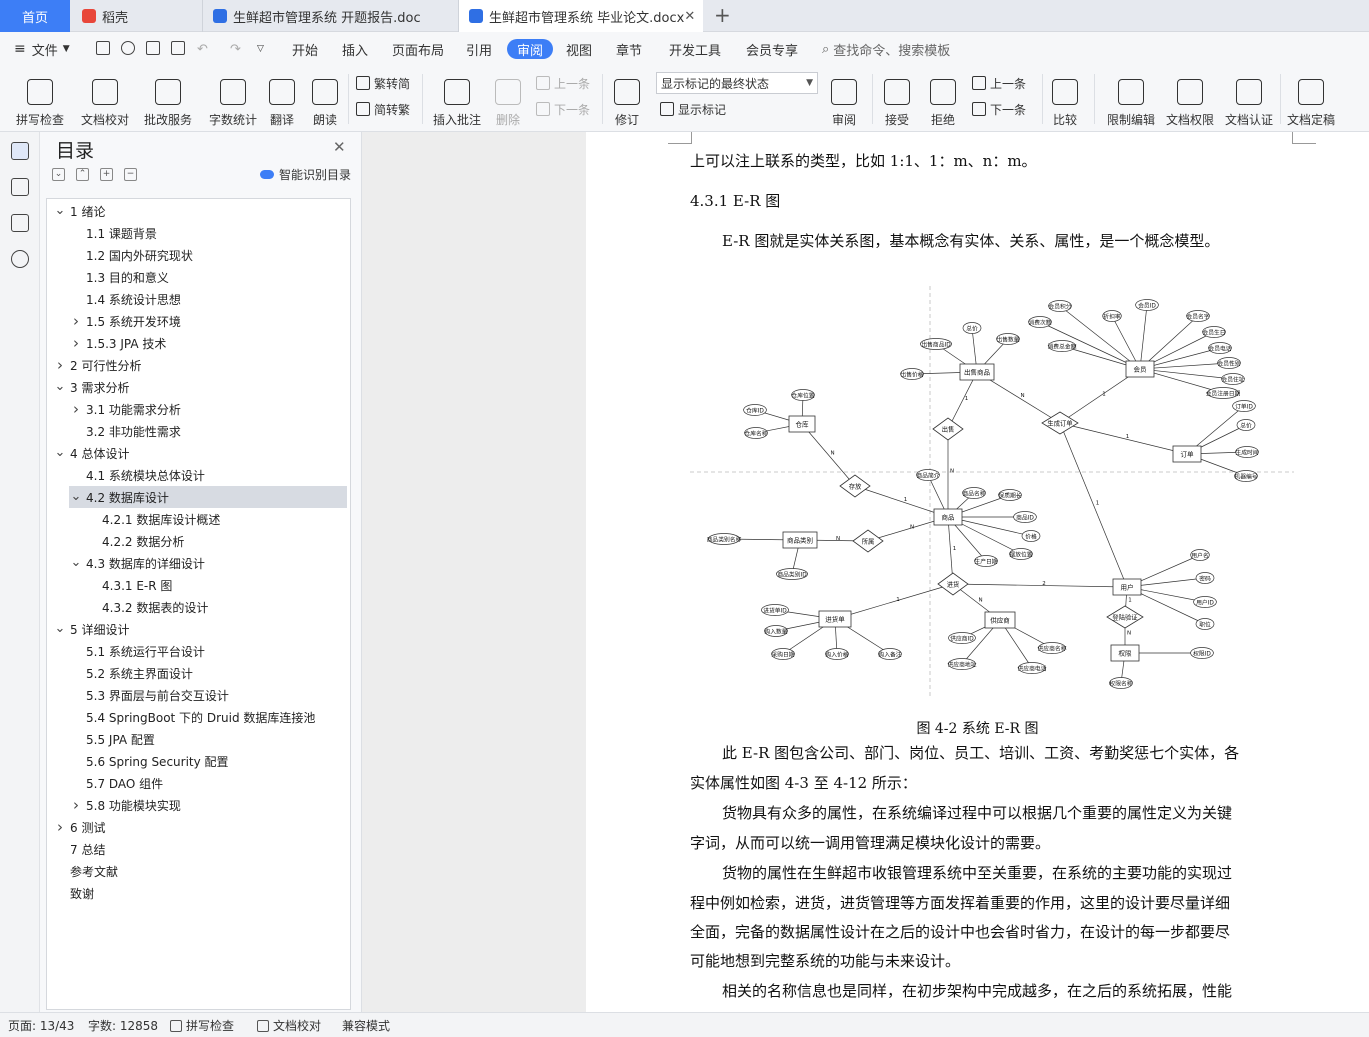 The height and width of the screenshot is (1037, 1369). What do you see at coordinates (329, 16) in the screenshot?
I see `tab-proposal-doc: 生鲜超市管理系统 开题报告.doc` at bounding box center [329, 16].